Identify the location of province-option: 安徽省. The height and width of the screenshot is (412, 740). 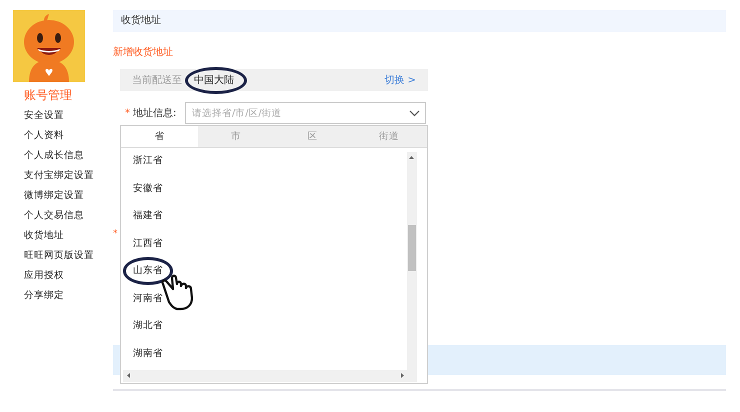
(148, 192).